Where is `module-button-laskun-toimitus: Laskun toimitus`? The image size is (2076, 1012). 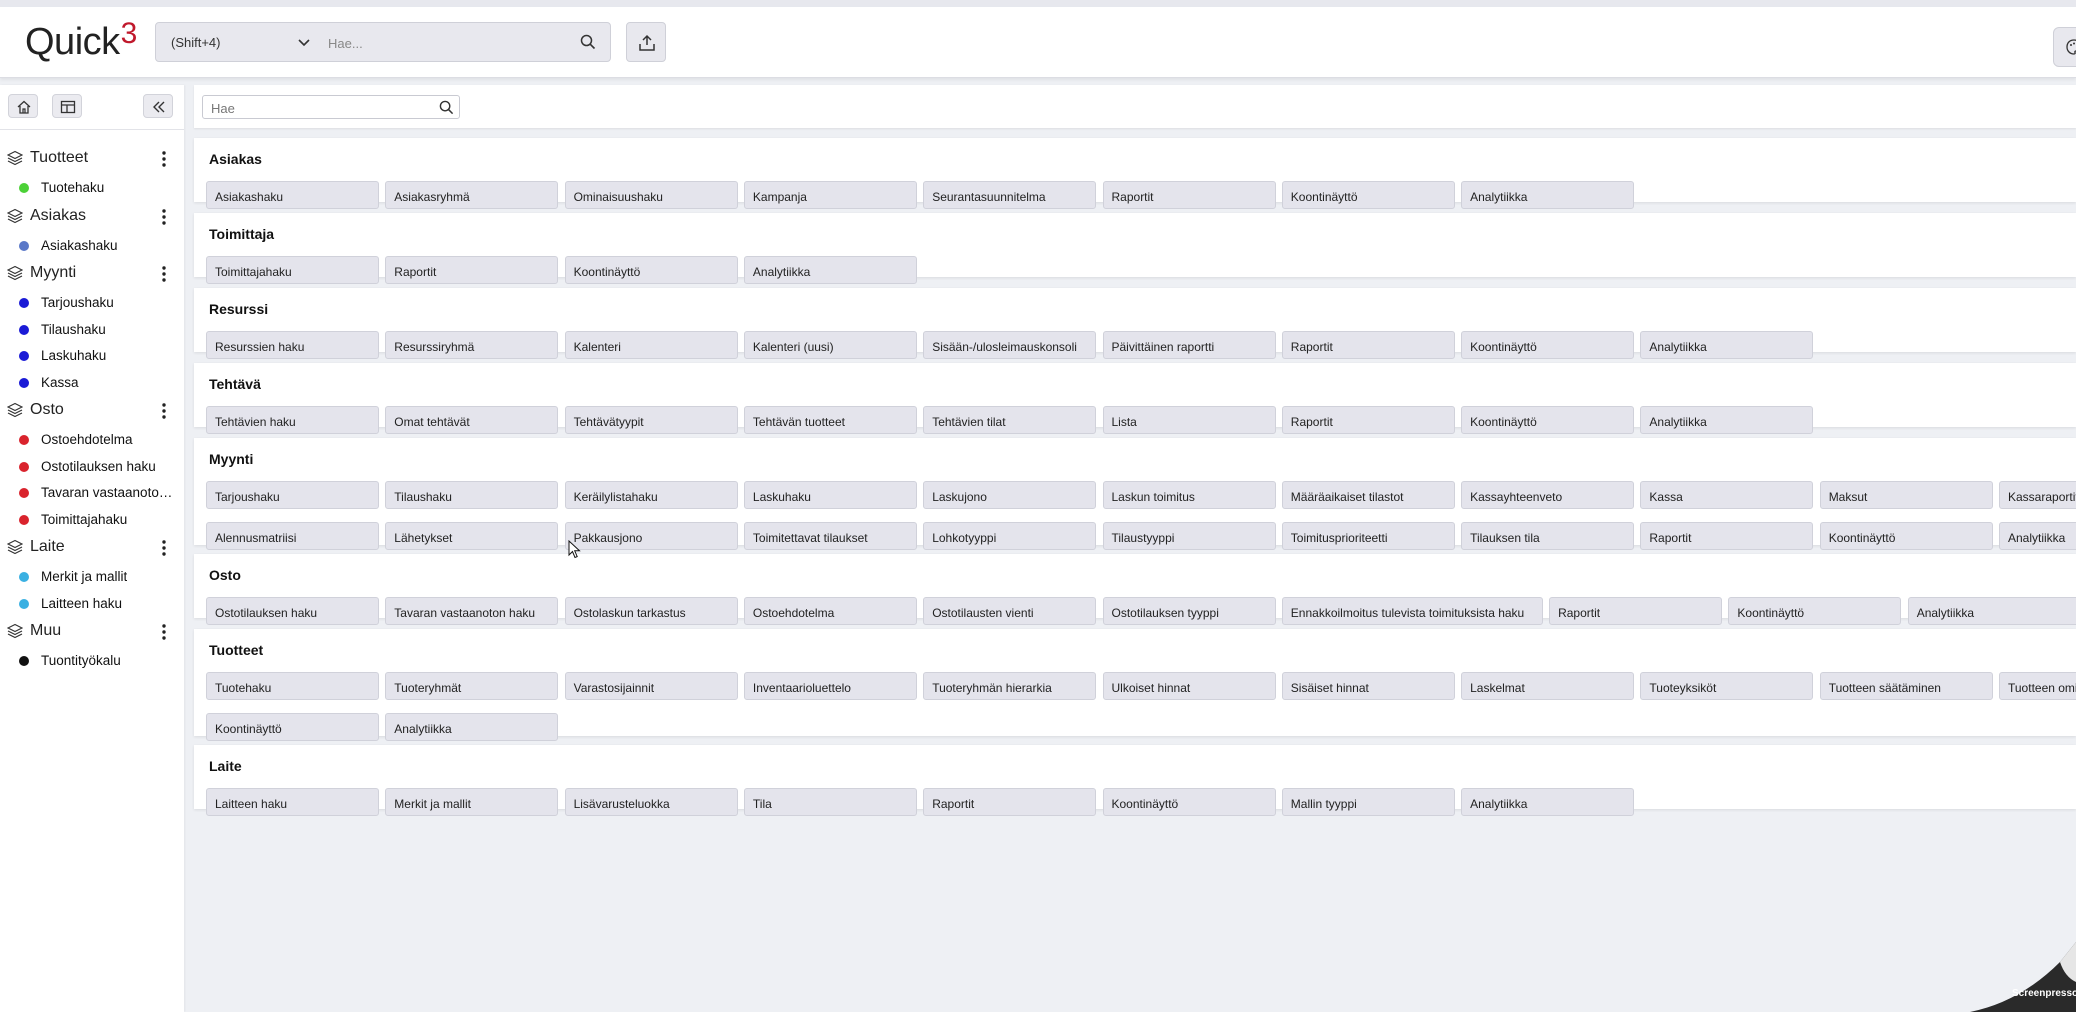 module-button-laskun-toimitus: Laskun toimitus is located at coordinates (1189, 495).